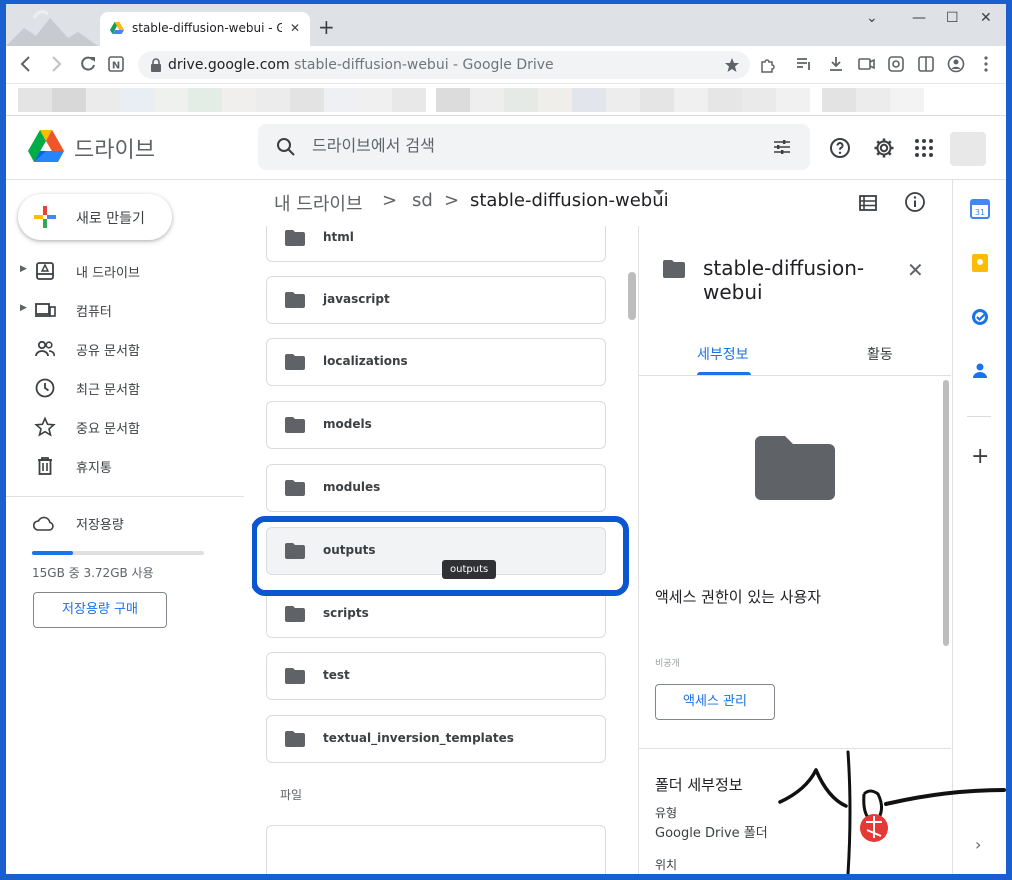  Describe the element at coordinates (896, 64) in the screenshot. I see `screenshot-icon` at that location.